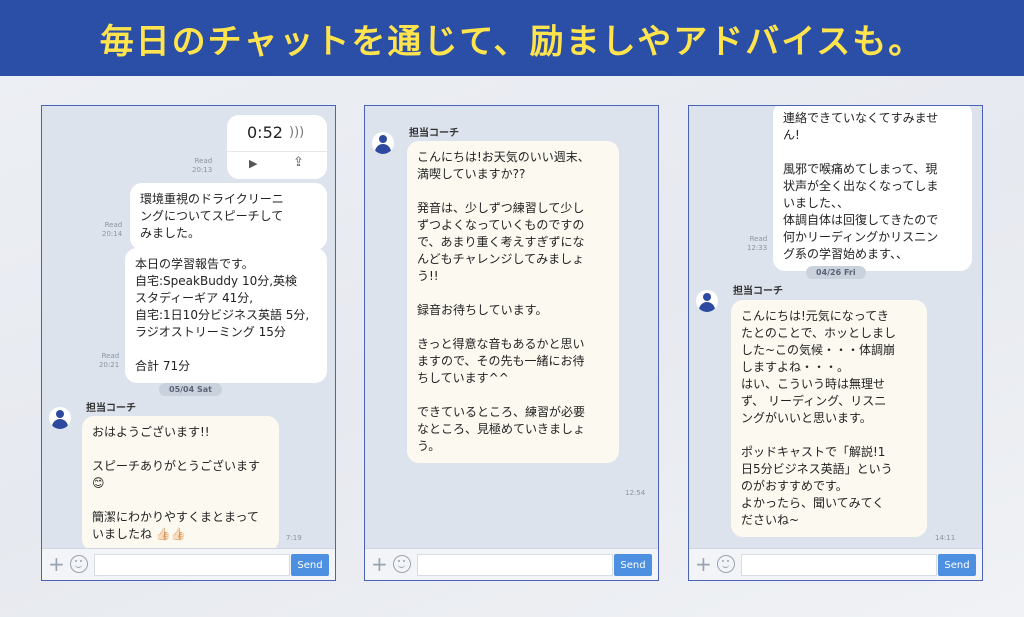 This screenshot has width=1024, height=617. What do you see at coordinates (297, 132) in the screenshot?
I see `sound-wave-icon: )))` at bounding box center [297, 132].